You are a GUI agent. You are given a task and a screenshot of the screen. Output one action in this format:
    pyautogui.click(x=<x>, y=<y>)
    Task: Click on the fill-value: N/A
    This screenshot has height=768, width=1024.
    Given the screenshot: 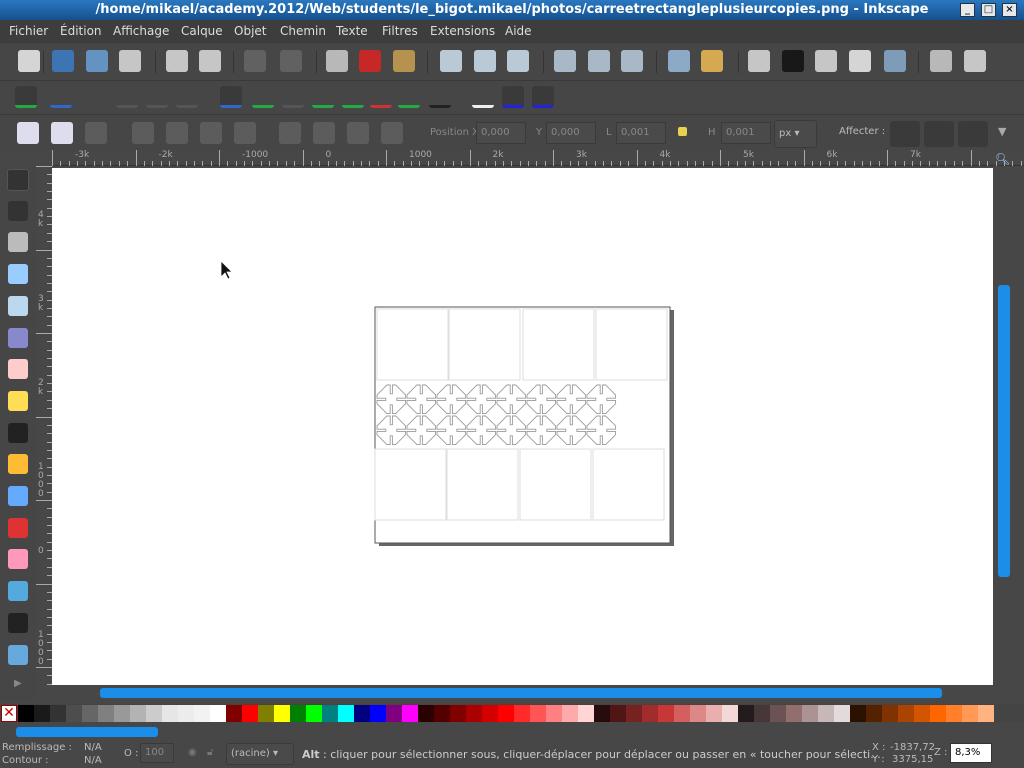 What is the action you would take?
    pyautogui.click(x=93, y=747)
    